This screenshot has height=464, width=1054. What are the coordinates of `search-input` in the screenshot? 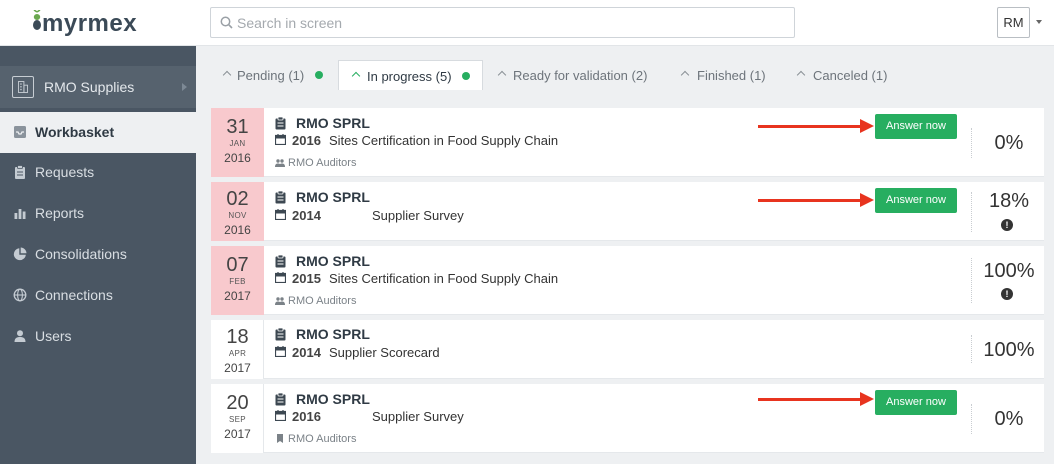 It's located at (512, 22).